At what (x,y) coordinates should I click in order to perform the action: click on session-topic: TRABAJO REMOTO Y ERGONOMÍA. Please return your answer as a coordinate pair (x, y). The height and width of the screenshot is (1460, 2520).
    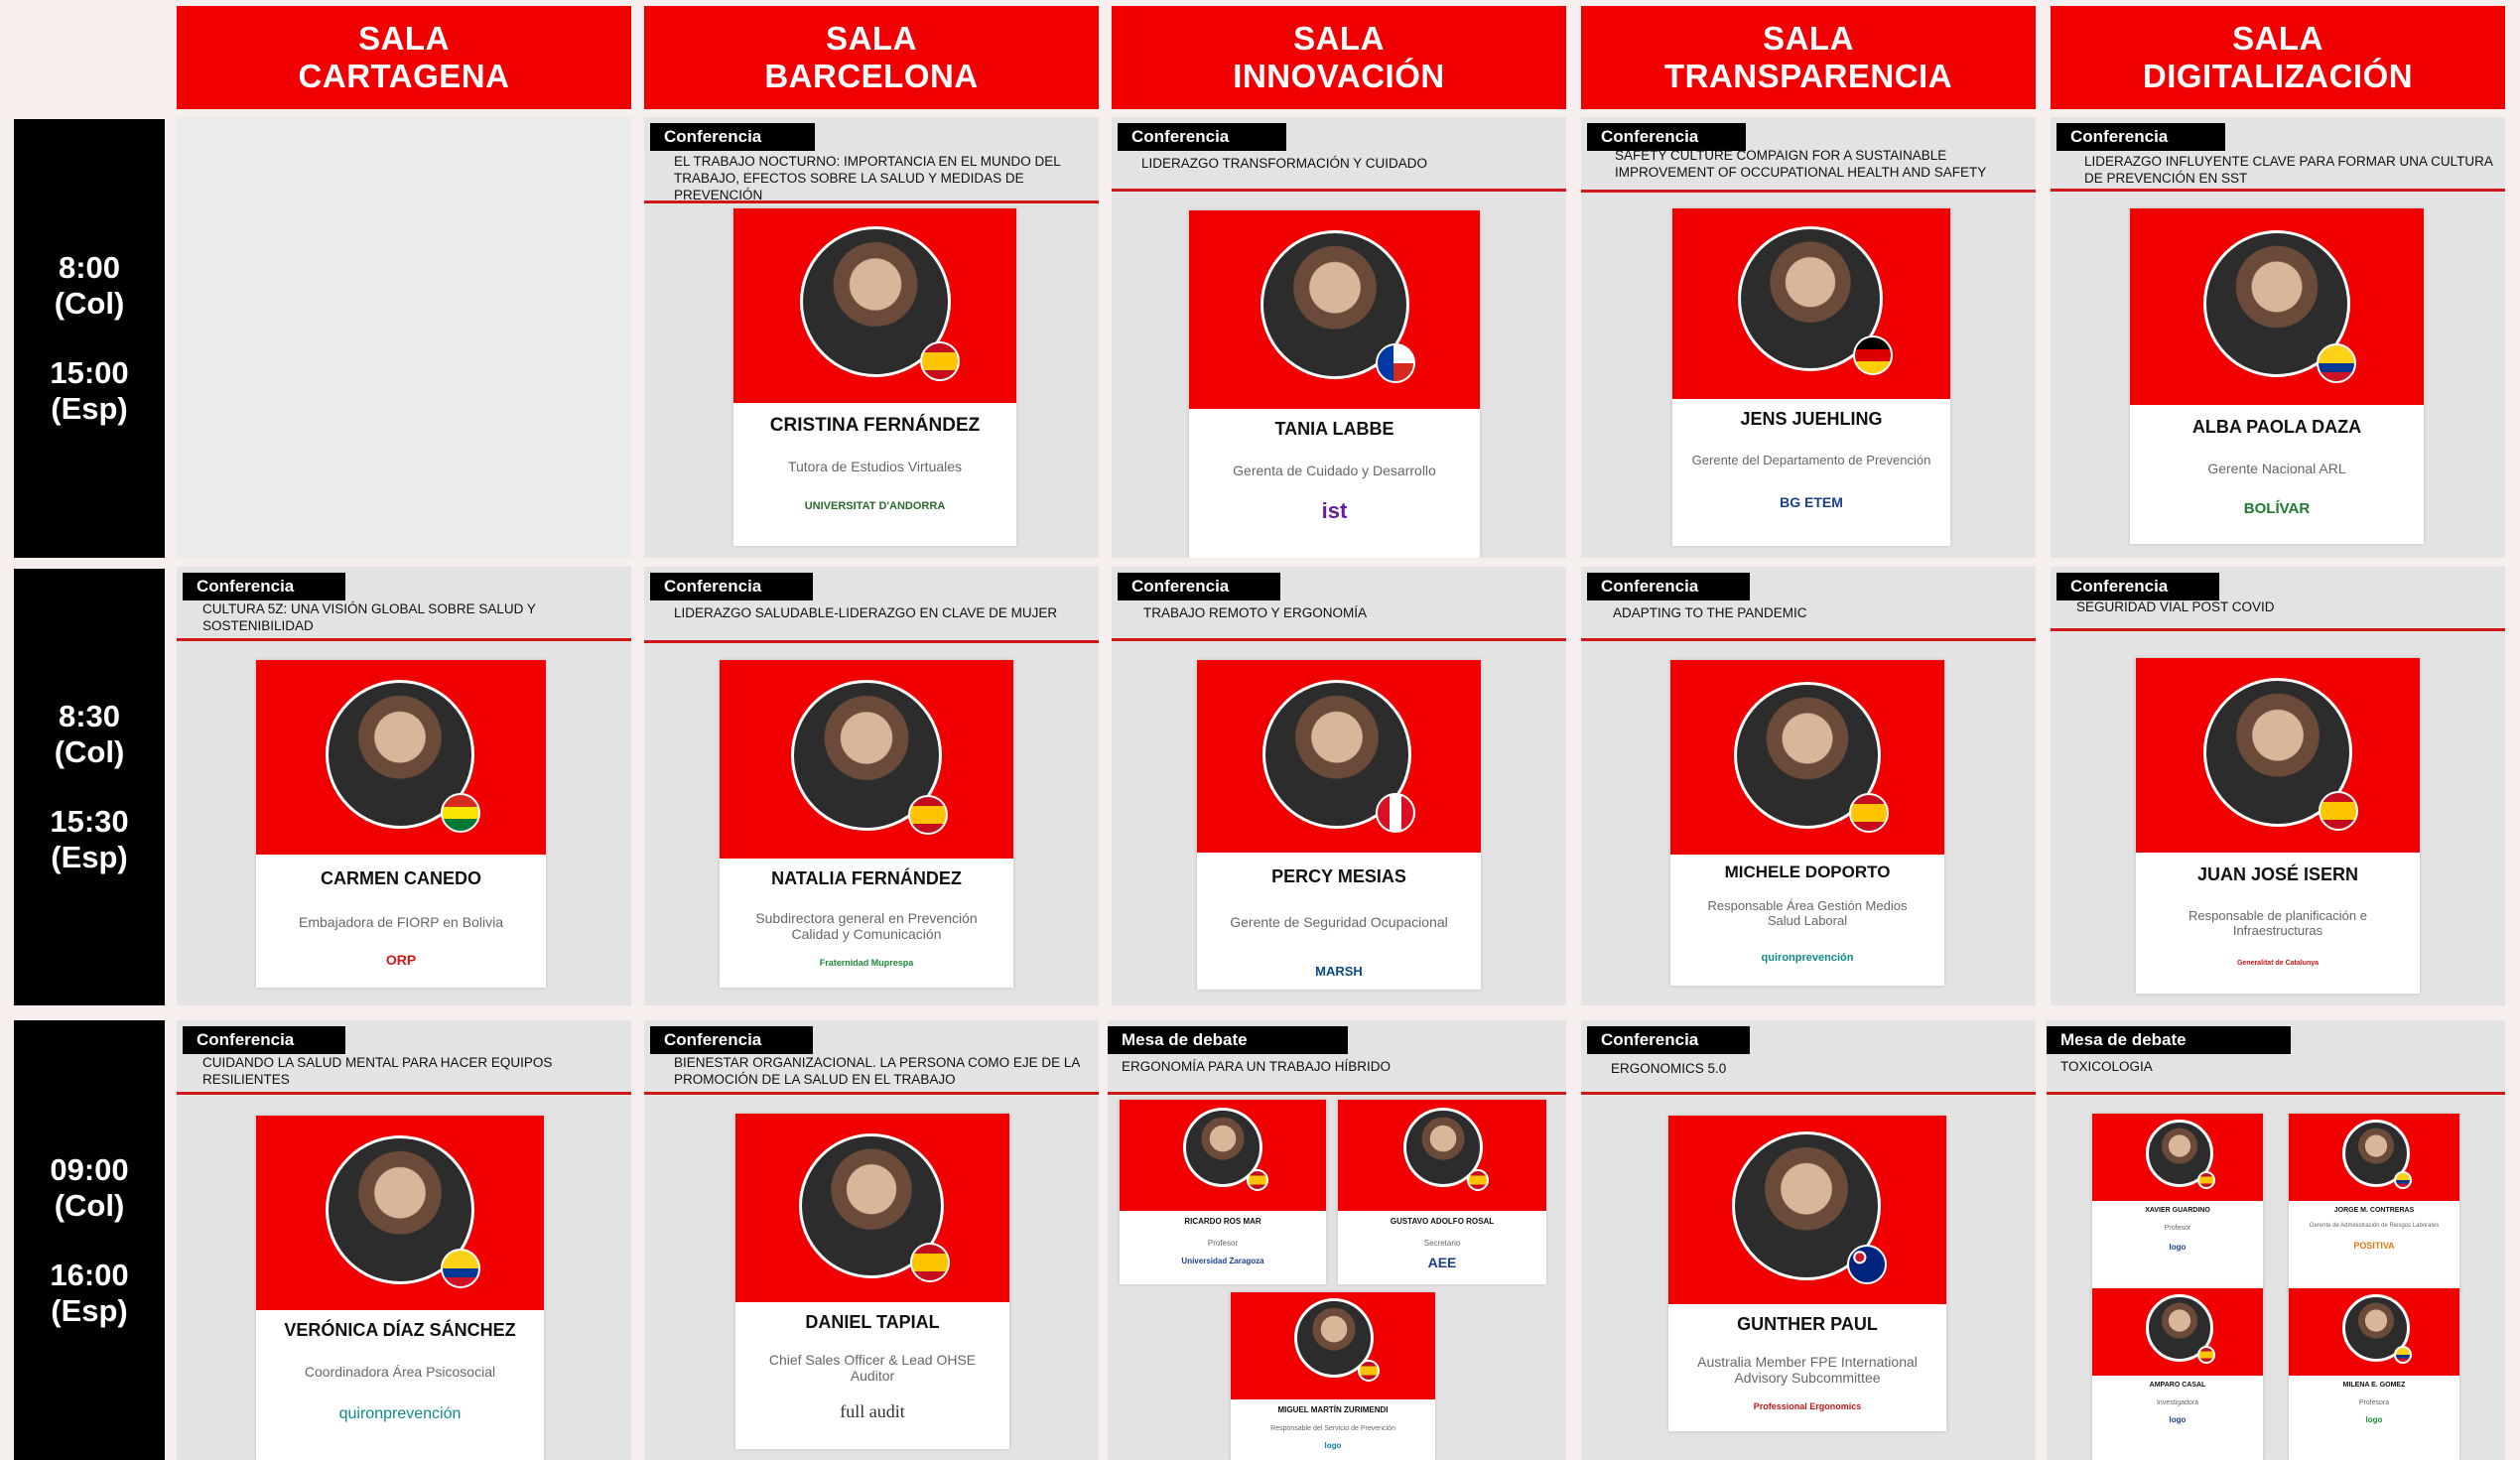
    Looking at the image, I should click on (1255, 612).